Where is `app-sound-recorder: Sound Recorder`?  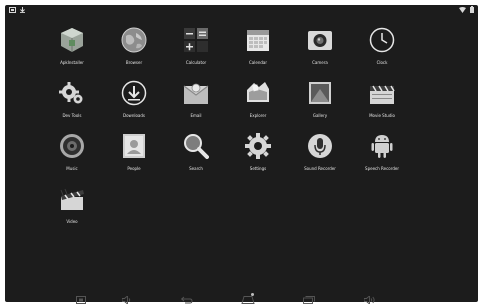
app-sound-recorder: Sound Recorder is located at coordinates (320, 158).